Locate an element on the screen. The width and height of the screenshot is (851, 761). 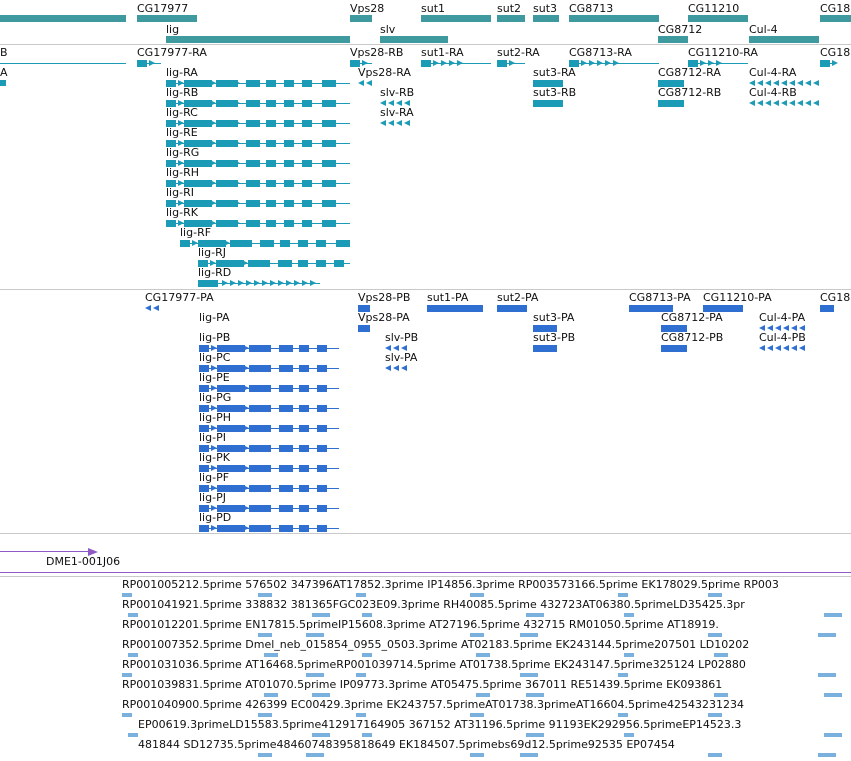
gene-label-cg8713: CG8713 is located at coordinates (591, 8).